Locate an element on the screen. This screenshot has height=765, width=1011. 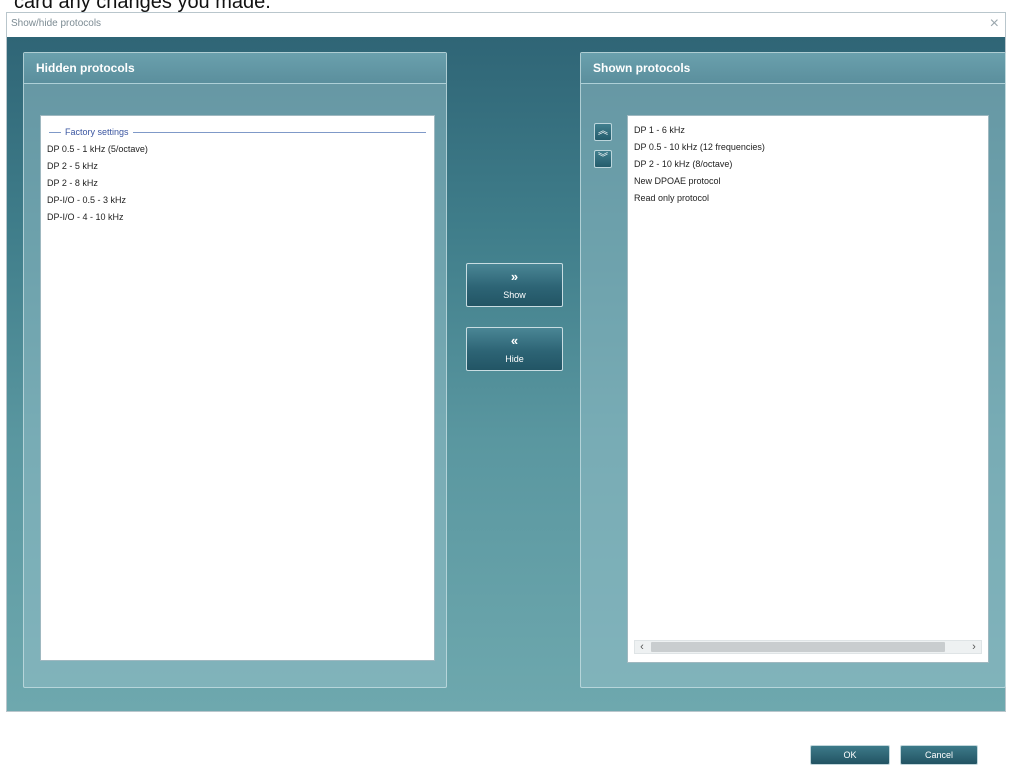
hide-button-label: Hide is located at coordinates (514, 359).